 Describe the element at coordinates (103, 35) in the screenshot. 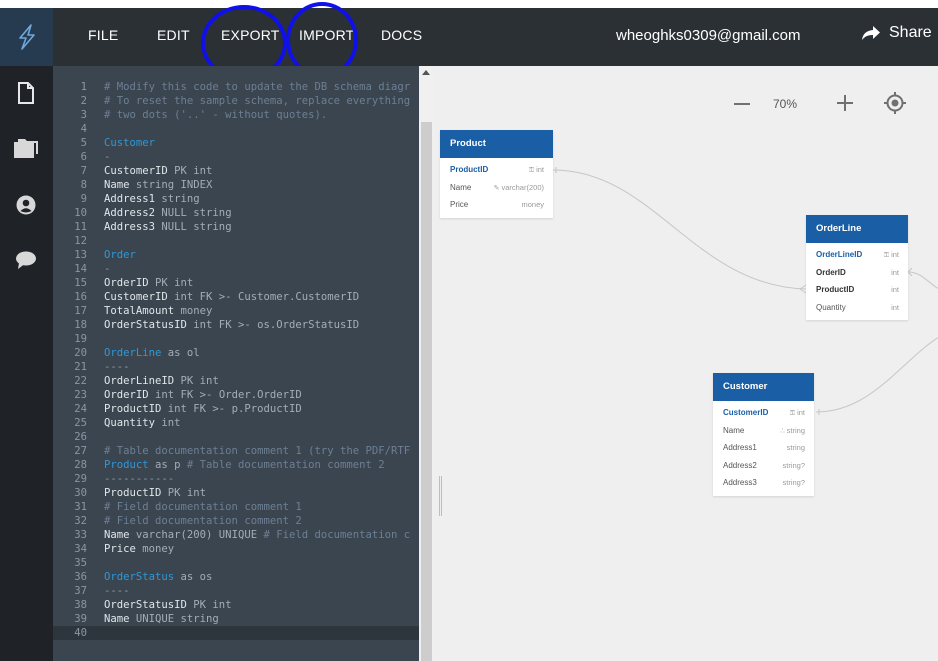

I see `menu-file: FILE` at that location.